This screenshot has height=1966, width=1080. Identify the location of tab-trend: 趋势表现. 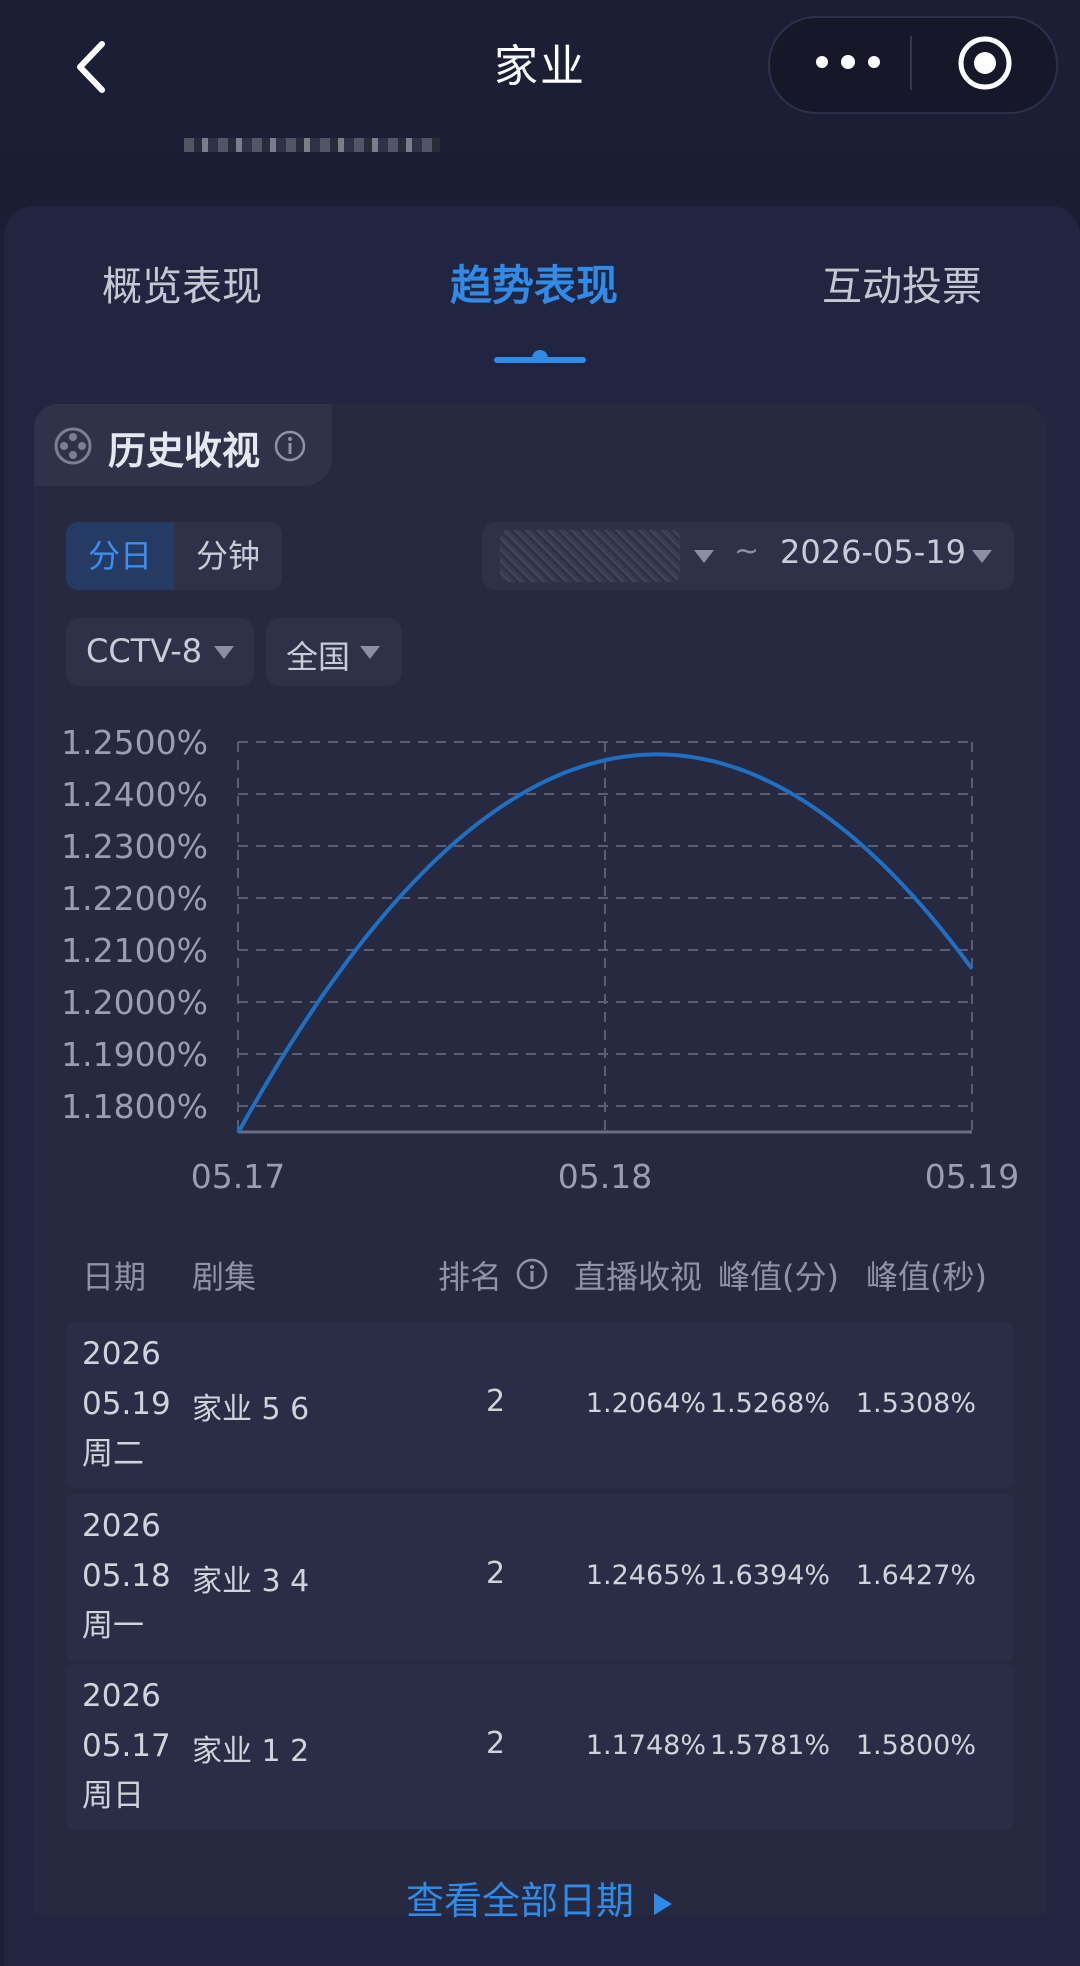
(534, 282).